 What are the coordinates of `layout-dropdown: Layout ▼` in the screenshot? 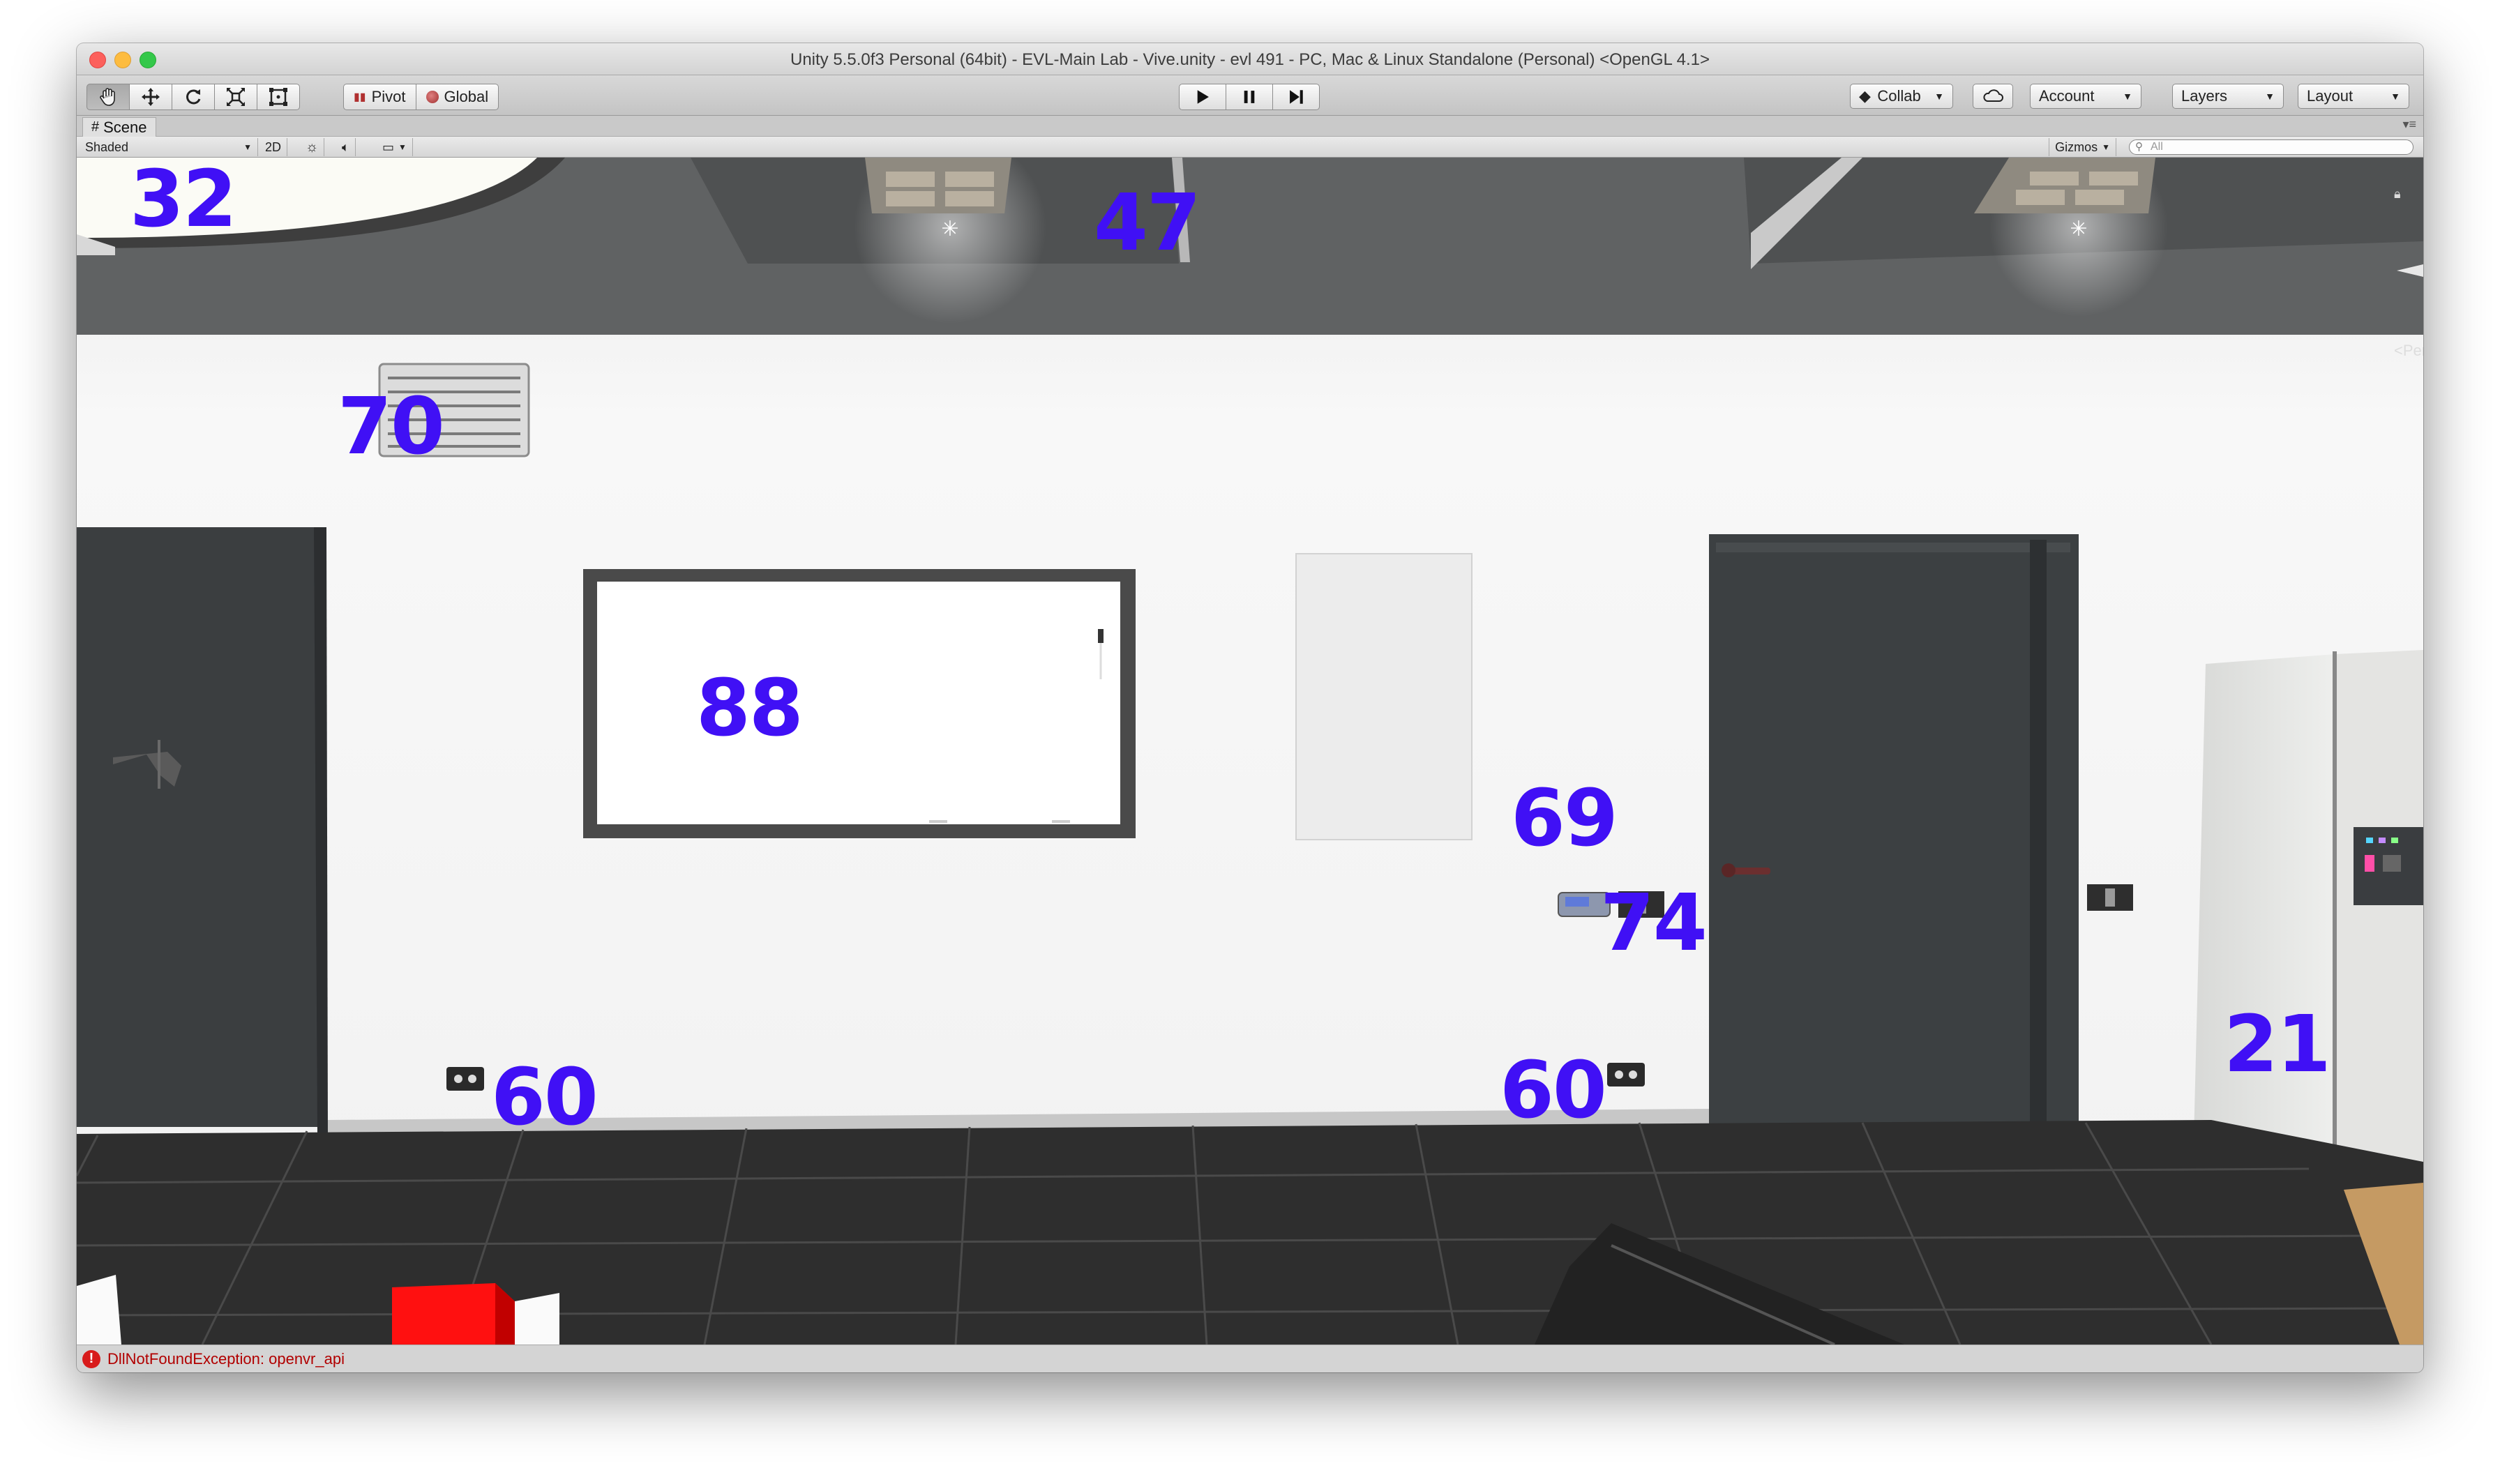 It's located at (2354, 96).